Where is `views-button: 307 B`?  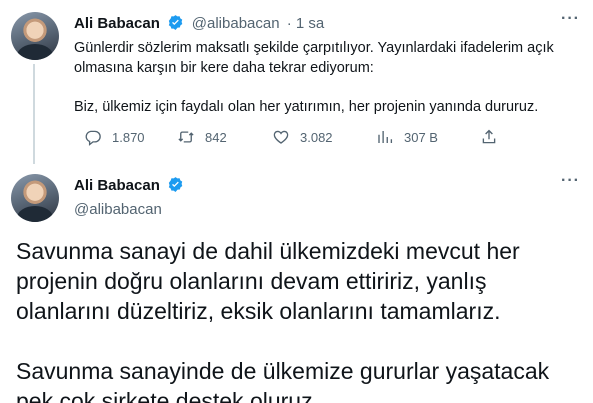 views-button: 307 B is located at coordinates (407, 137).